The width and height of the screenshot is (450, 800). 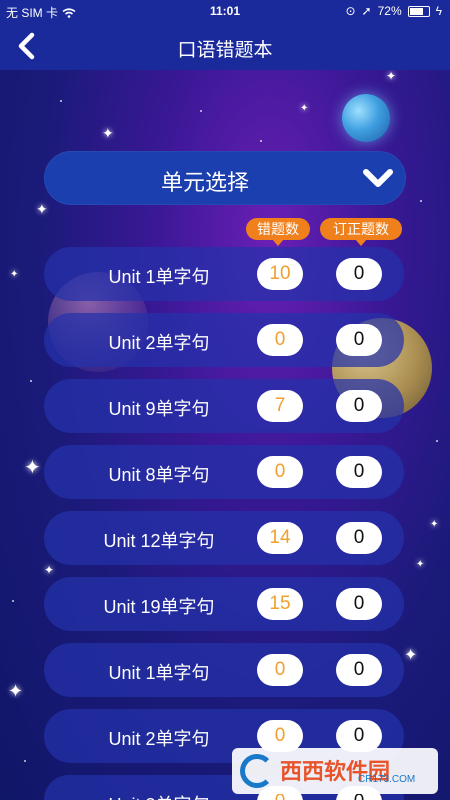 What do you see at coordinates (159, 409) in the screenshot?
I see `unit-label: Unit 9单字句` at bounding box center [159, 409].